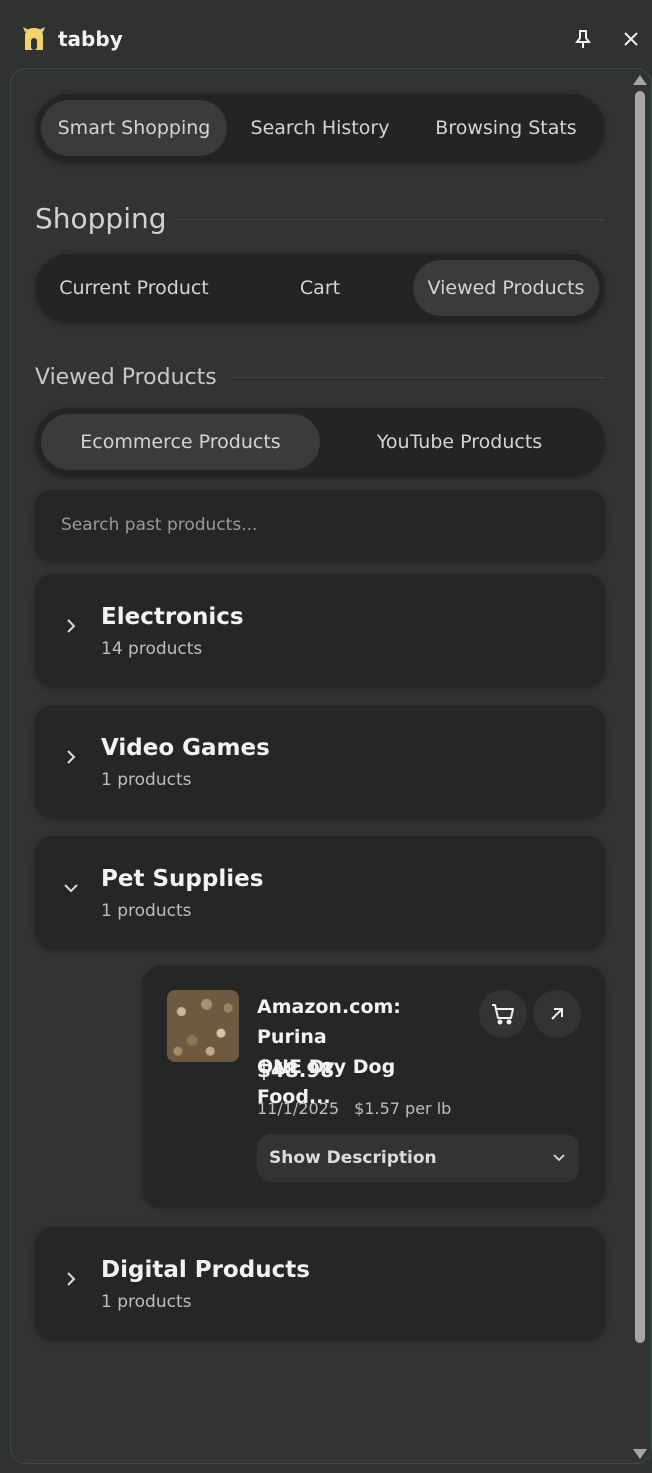 The height and width of the screenshot is (1473, 652). Describe the element at coordinates (459, 442) in the screenshot. I see `tab-youtube-products: YouTube Products` at that location.